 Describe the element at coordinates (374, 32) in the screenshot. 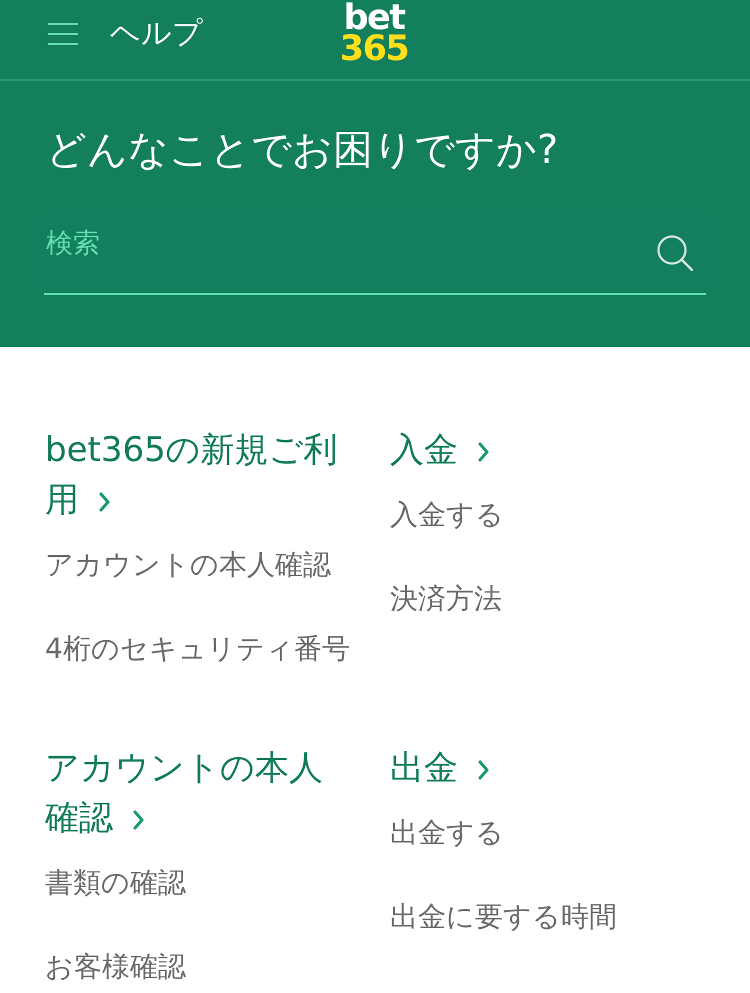

I see `brand-logo: bet 365` at that location.